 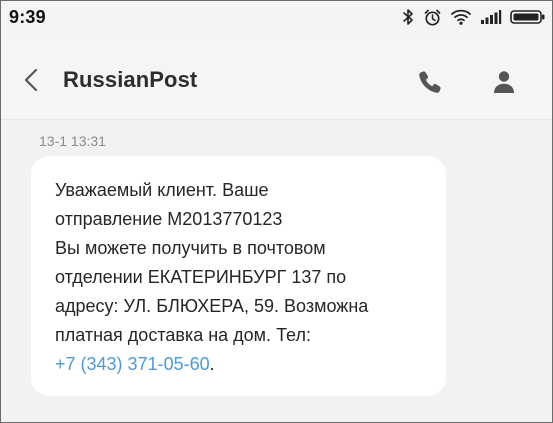 What do you see at coordinates (504, 82) in the screenshot?
I see `contact-details-button` at bounding box center [504, 82].